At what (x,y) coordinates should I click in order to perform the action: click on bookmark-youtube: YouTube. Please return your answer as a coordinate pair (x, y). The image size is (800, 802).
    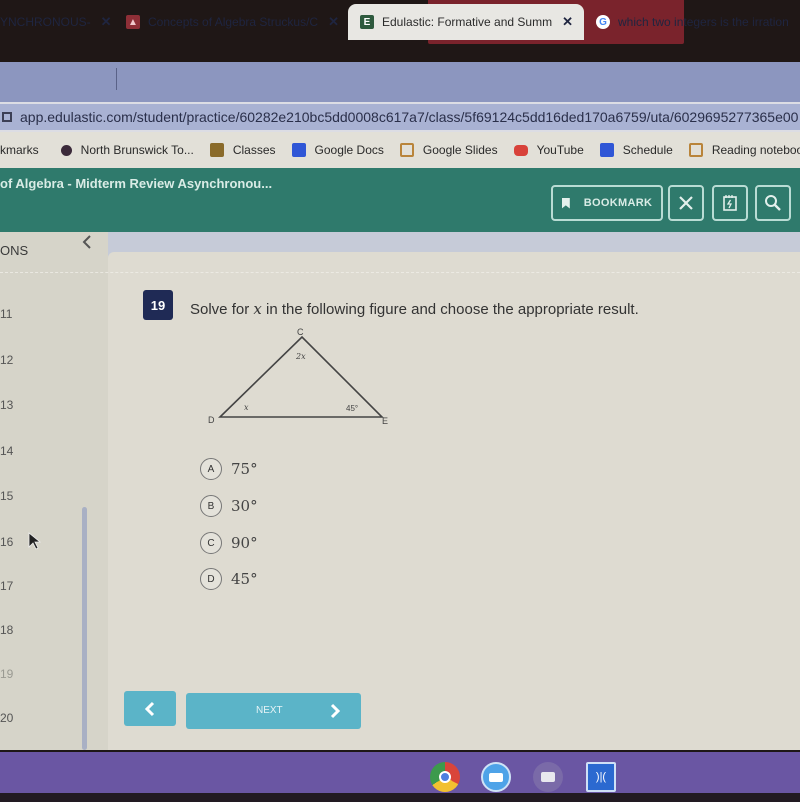
    Looking at the image, I should click on (548, 150).